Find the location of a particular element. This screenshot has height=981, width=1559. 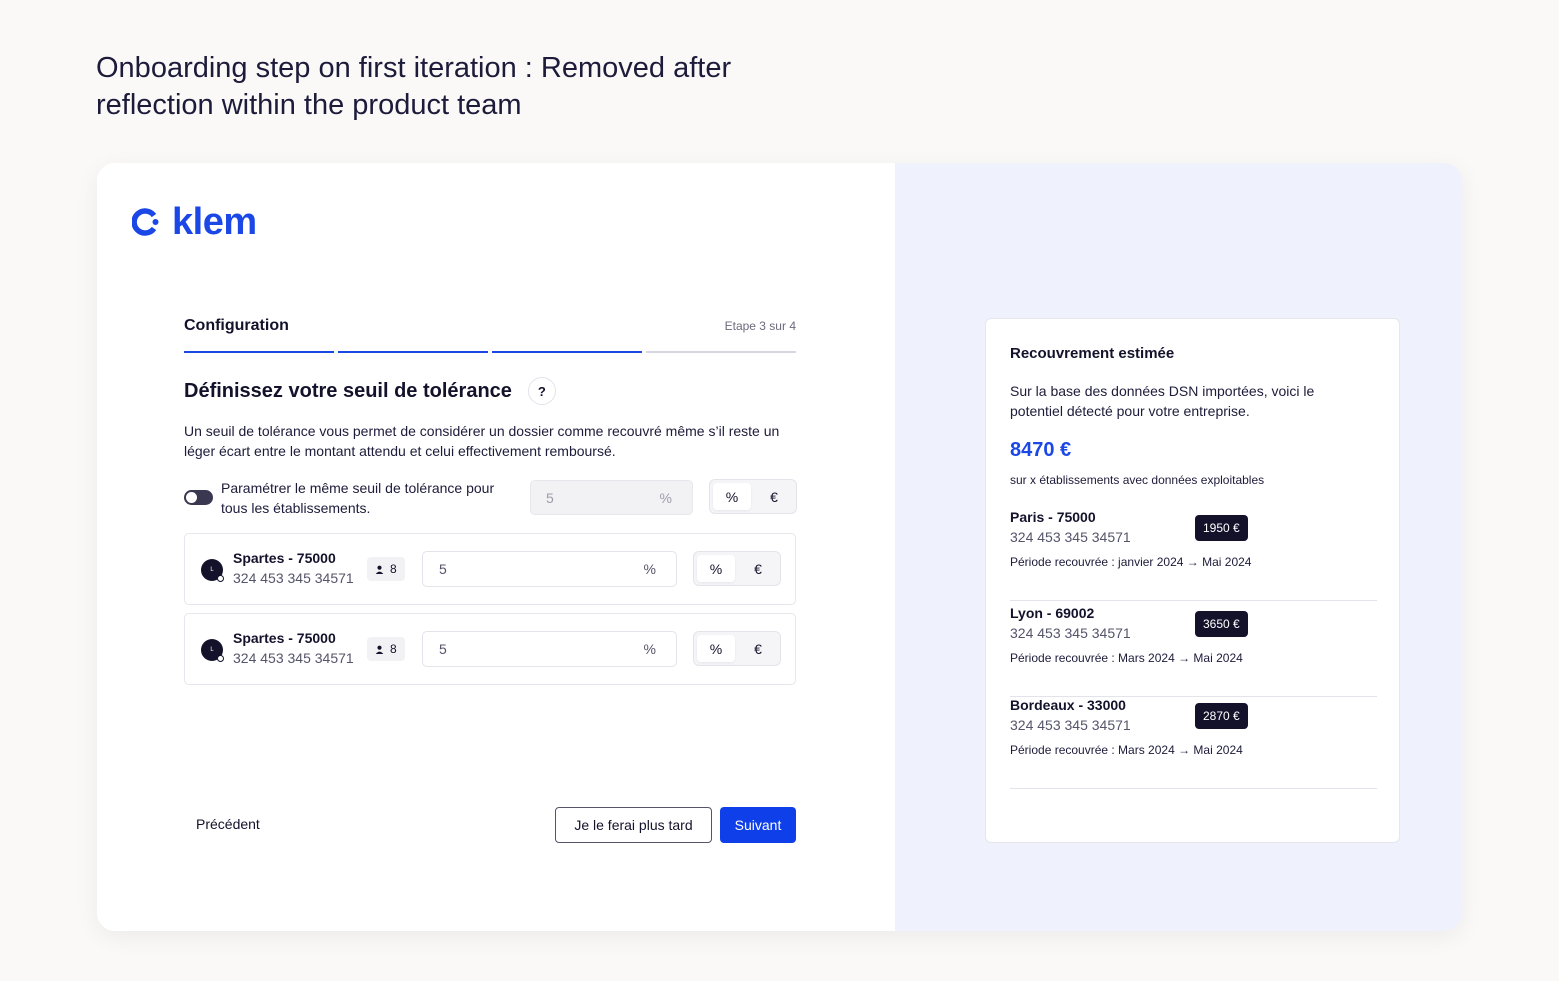

section-title: Définissez votre seuil de tolérance is located at coordinates (348, 390).